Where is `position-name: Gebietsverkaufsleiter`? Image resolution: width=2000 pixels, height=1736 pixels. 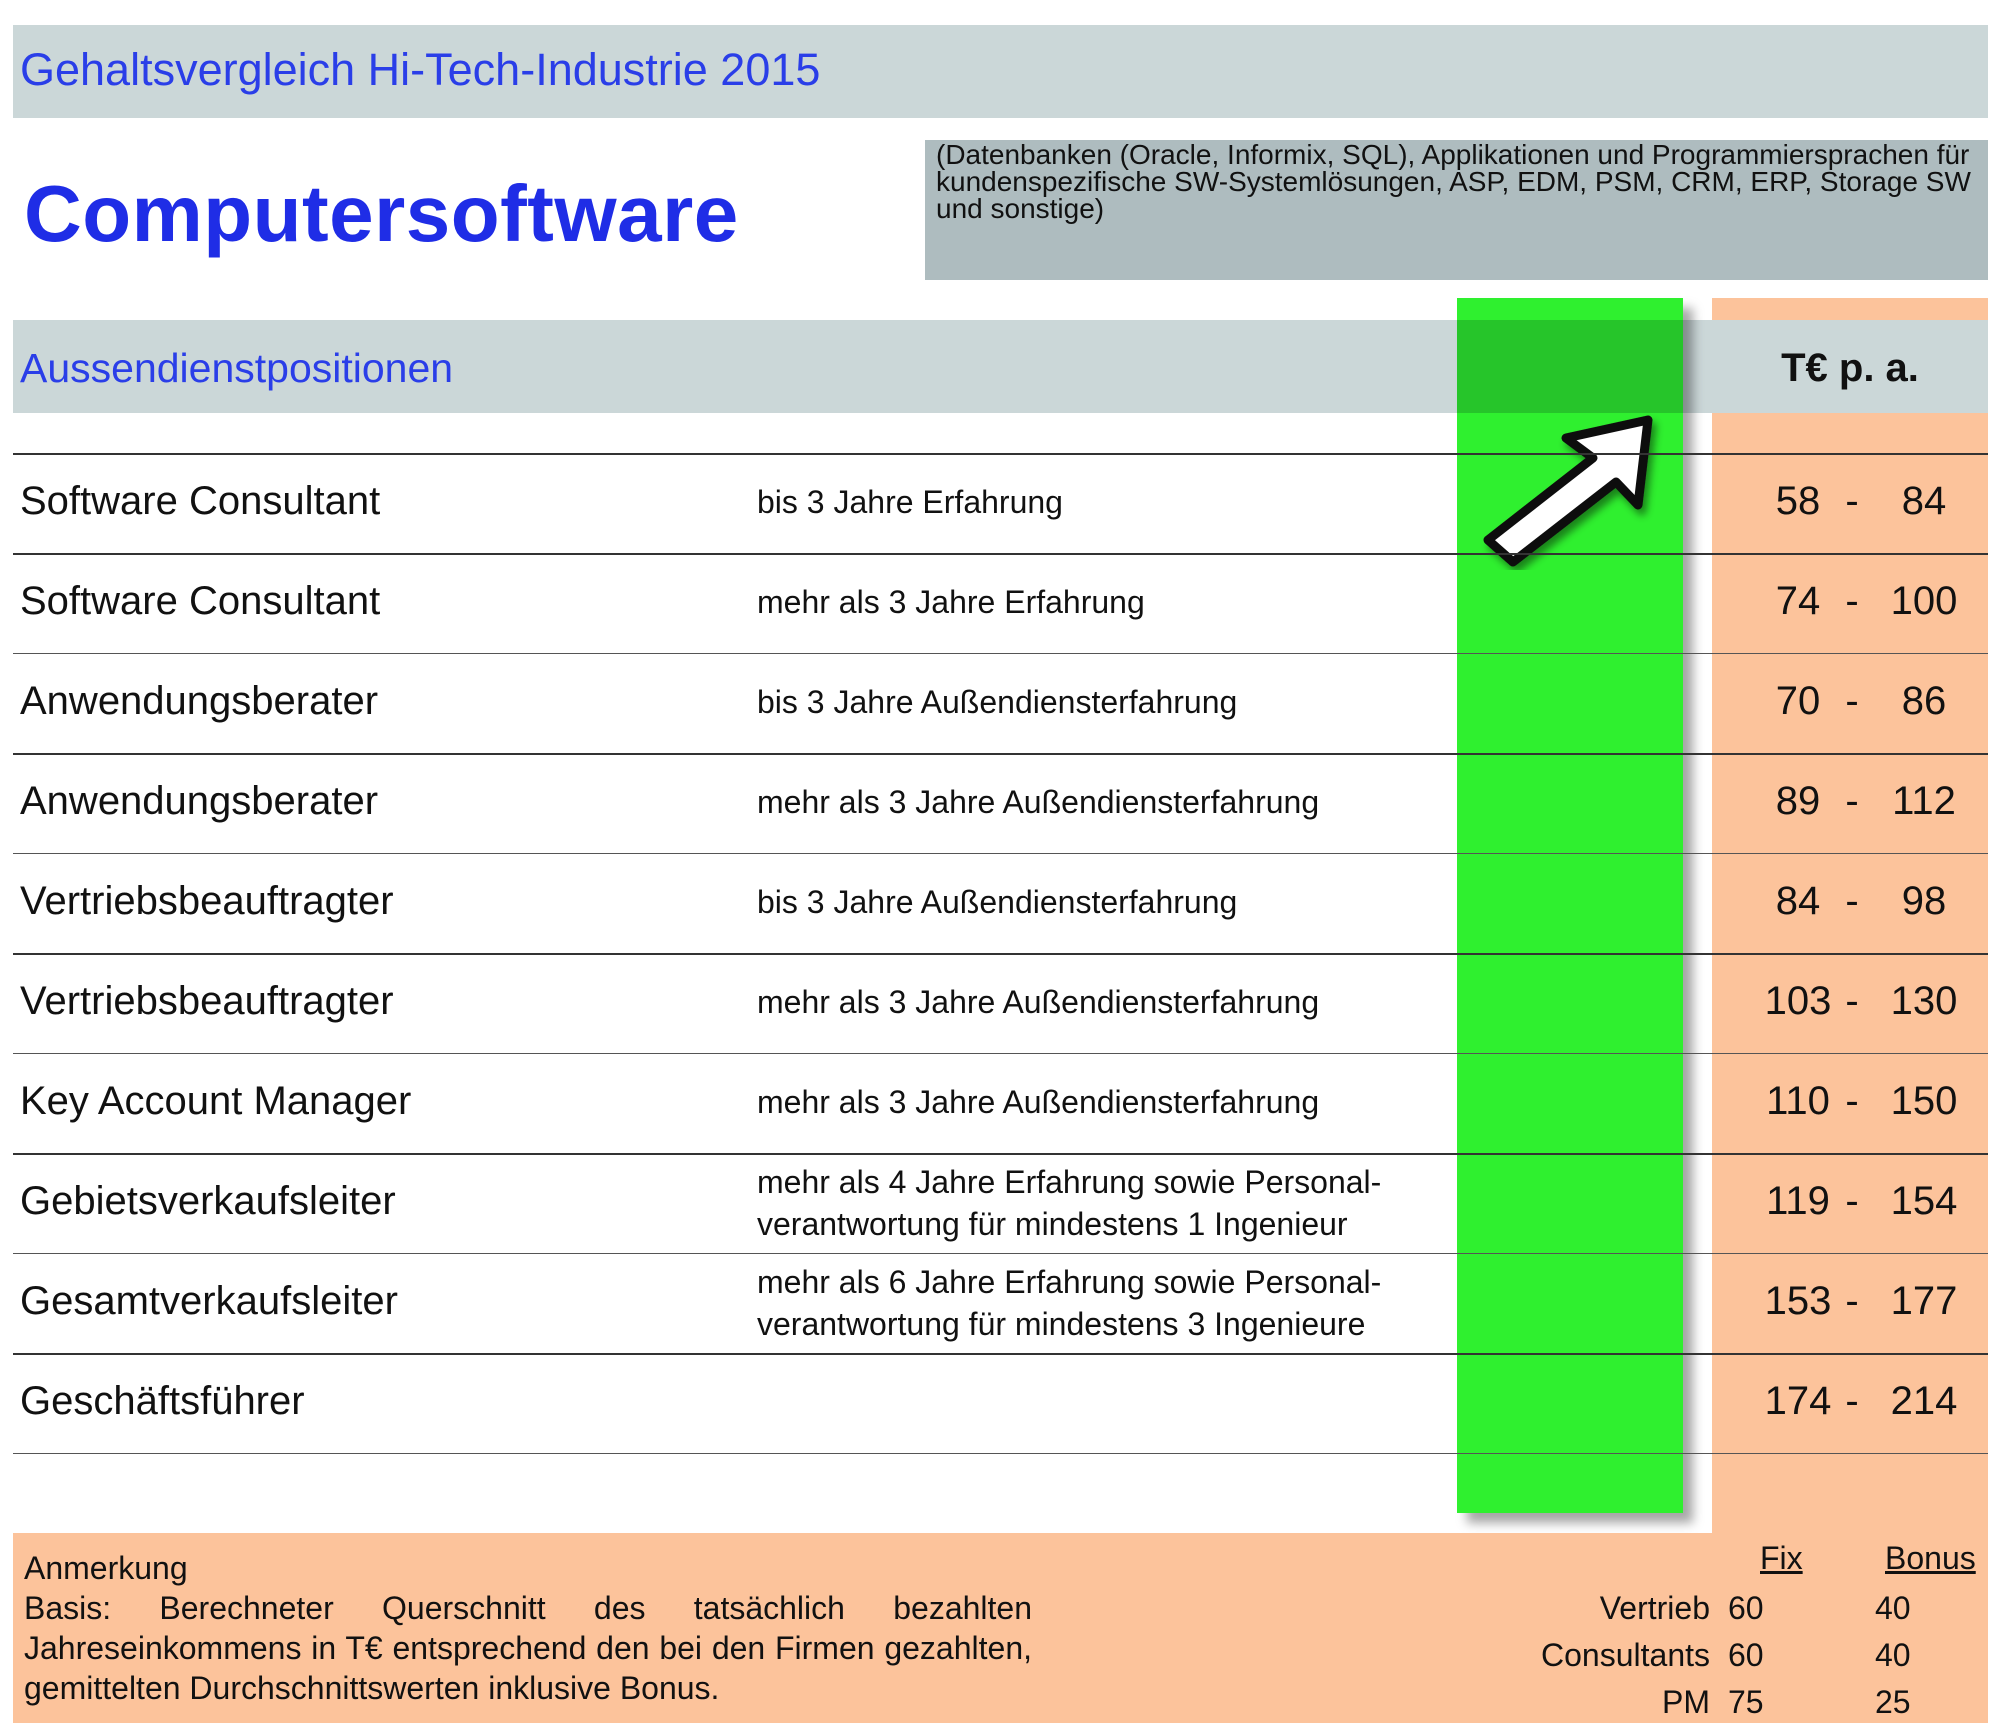 position-name: Gebietsverkaufsleiter is located at coordinates (208, 1201).